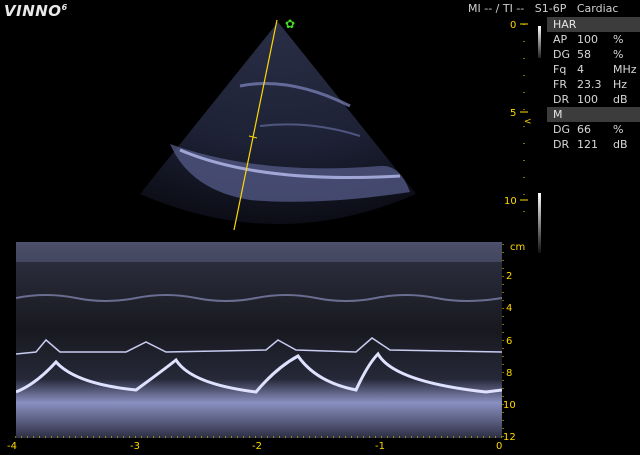  What do you see at coordinates (509, 308) in the screenshot?
I see `depth-tick-4: 4` at bounding box center [509, 308].